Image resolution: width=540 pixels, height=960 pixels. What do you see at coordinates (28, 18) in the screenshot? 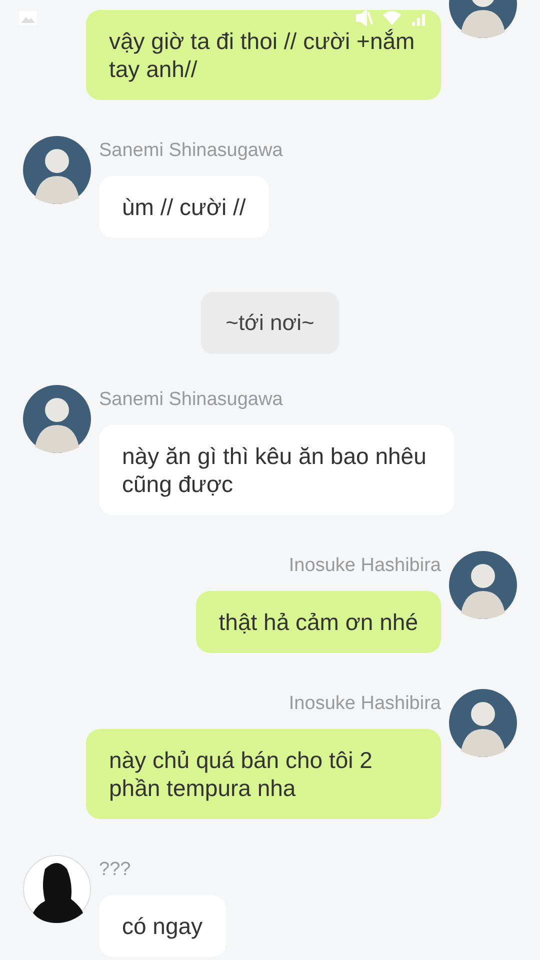
I see `gallery-icon` at bounding box center [28, 18].